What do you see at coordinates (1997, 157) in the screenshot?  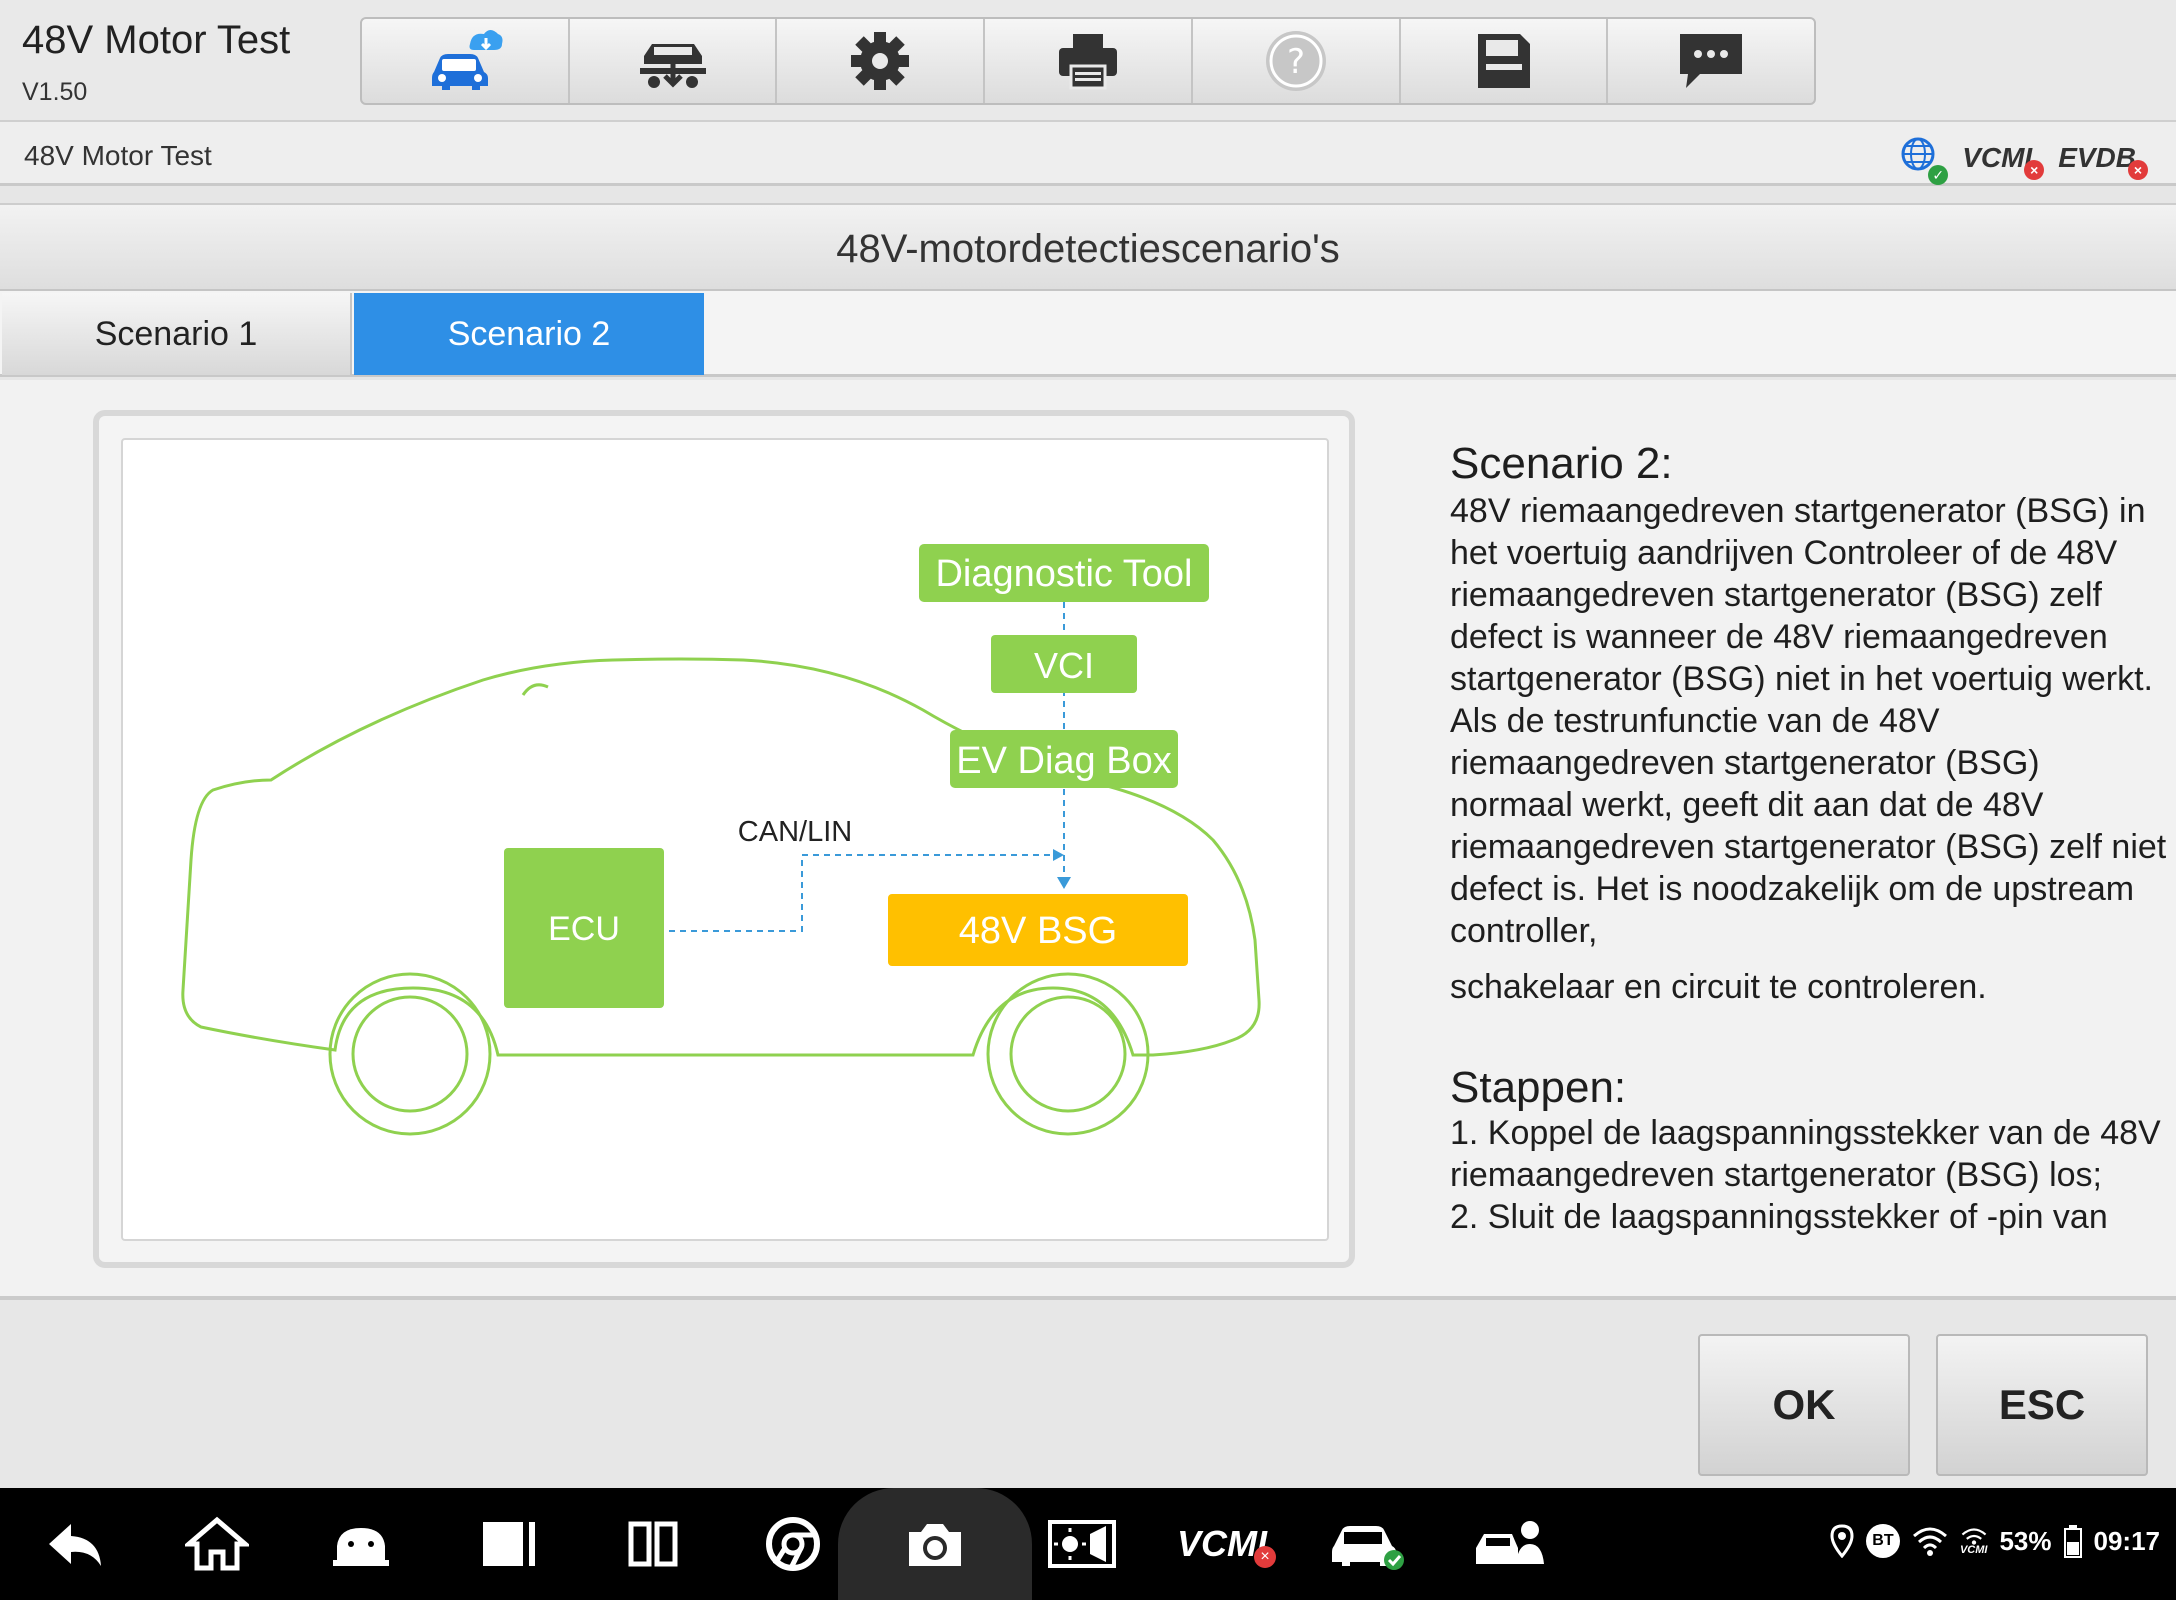 I see `vcmi-status-label: VCMI` at bounding box center [1997, 157].